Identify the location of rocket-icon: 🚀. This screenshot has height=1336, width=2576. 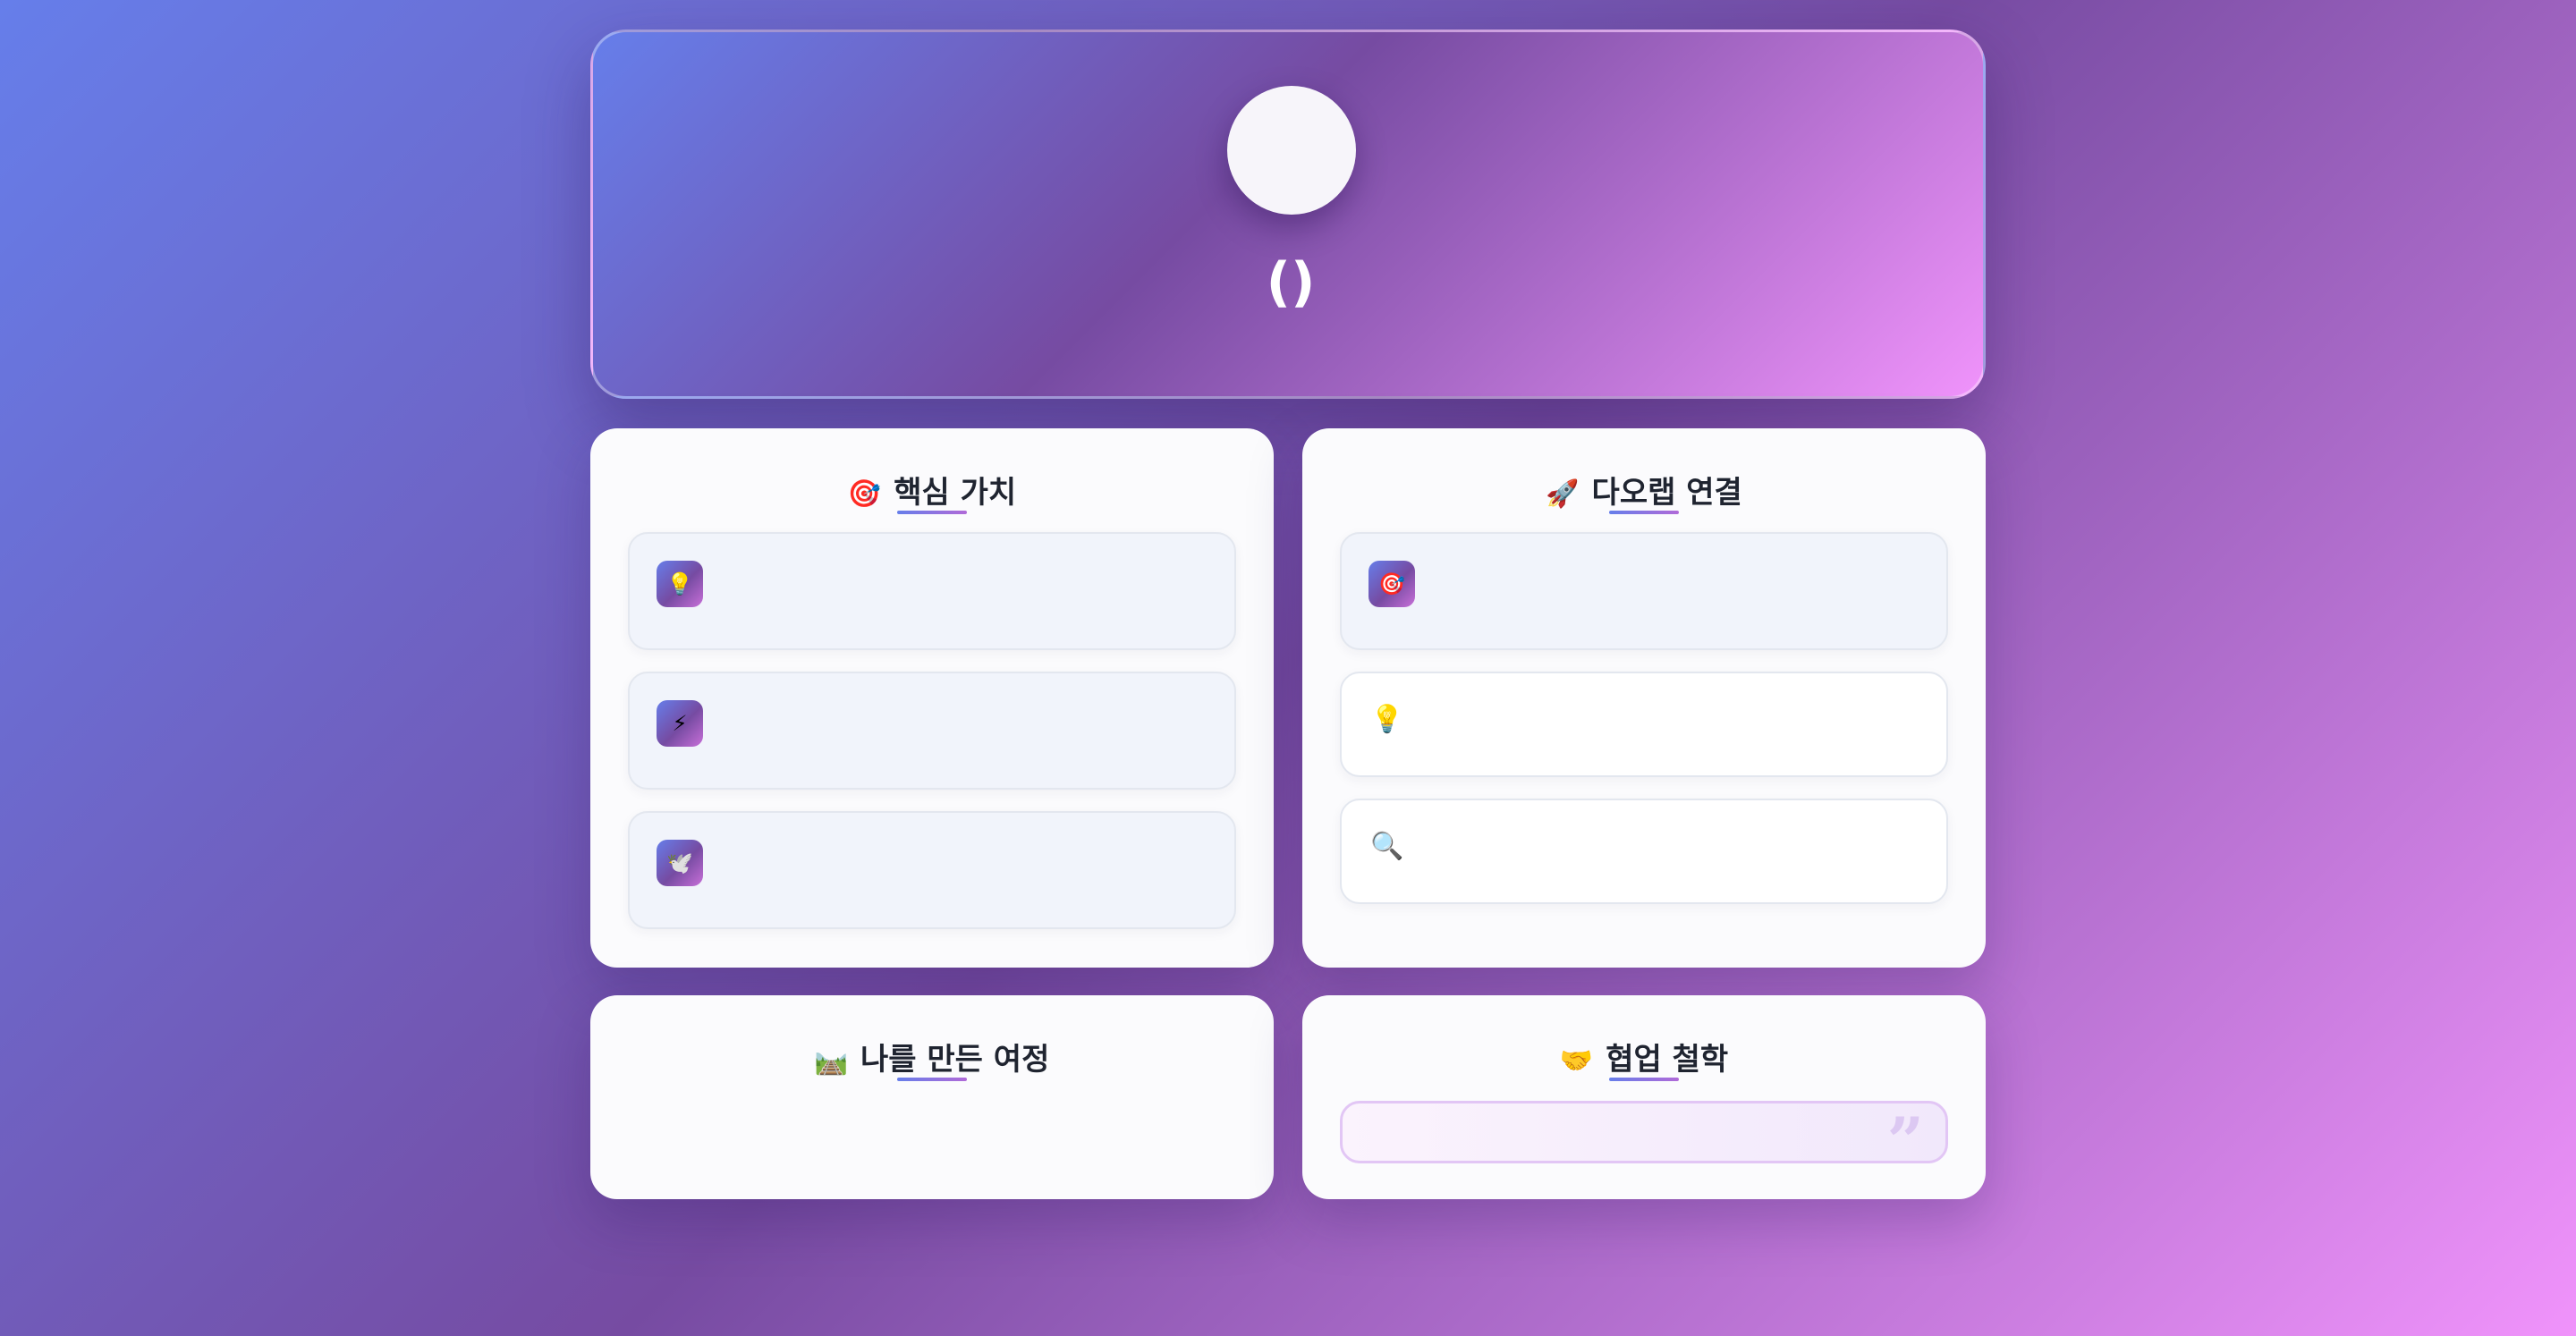
(1563, 494).